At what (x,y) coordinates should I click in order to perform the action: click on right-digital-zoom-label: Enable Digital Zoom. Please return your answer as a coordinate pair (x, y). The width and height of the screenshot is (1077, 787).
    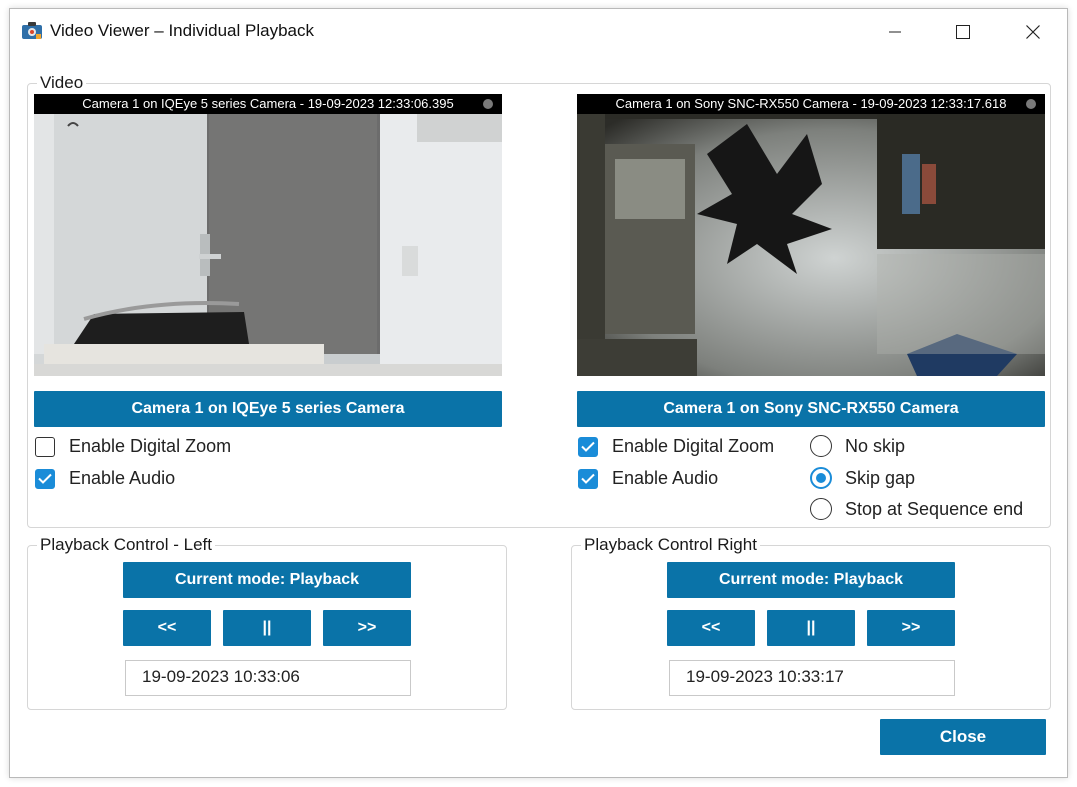
    Looking at the image, I should click on (693, 446).